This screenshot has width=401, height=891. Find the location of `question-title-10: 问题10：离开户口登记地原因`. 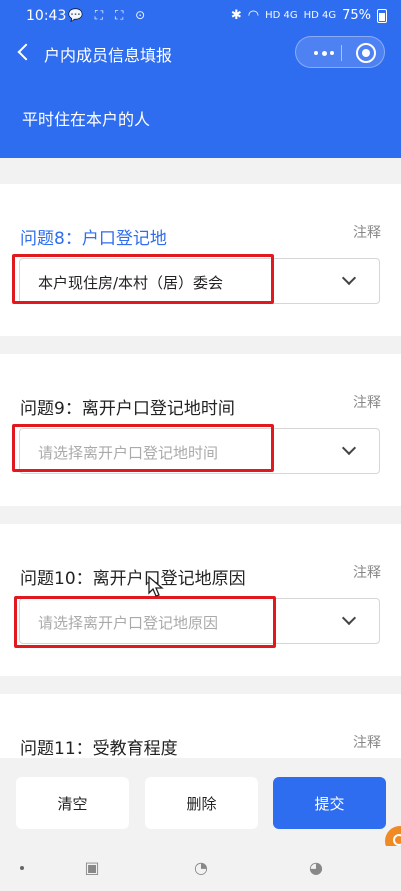

question-title-10: 问题10：离开户口登记地原因 is located at coordinates (133, 579).